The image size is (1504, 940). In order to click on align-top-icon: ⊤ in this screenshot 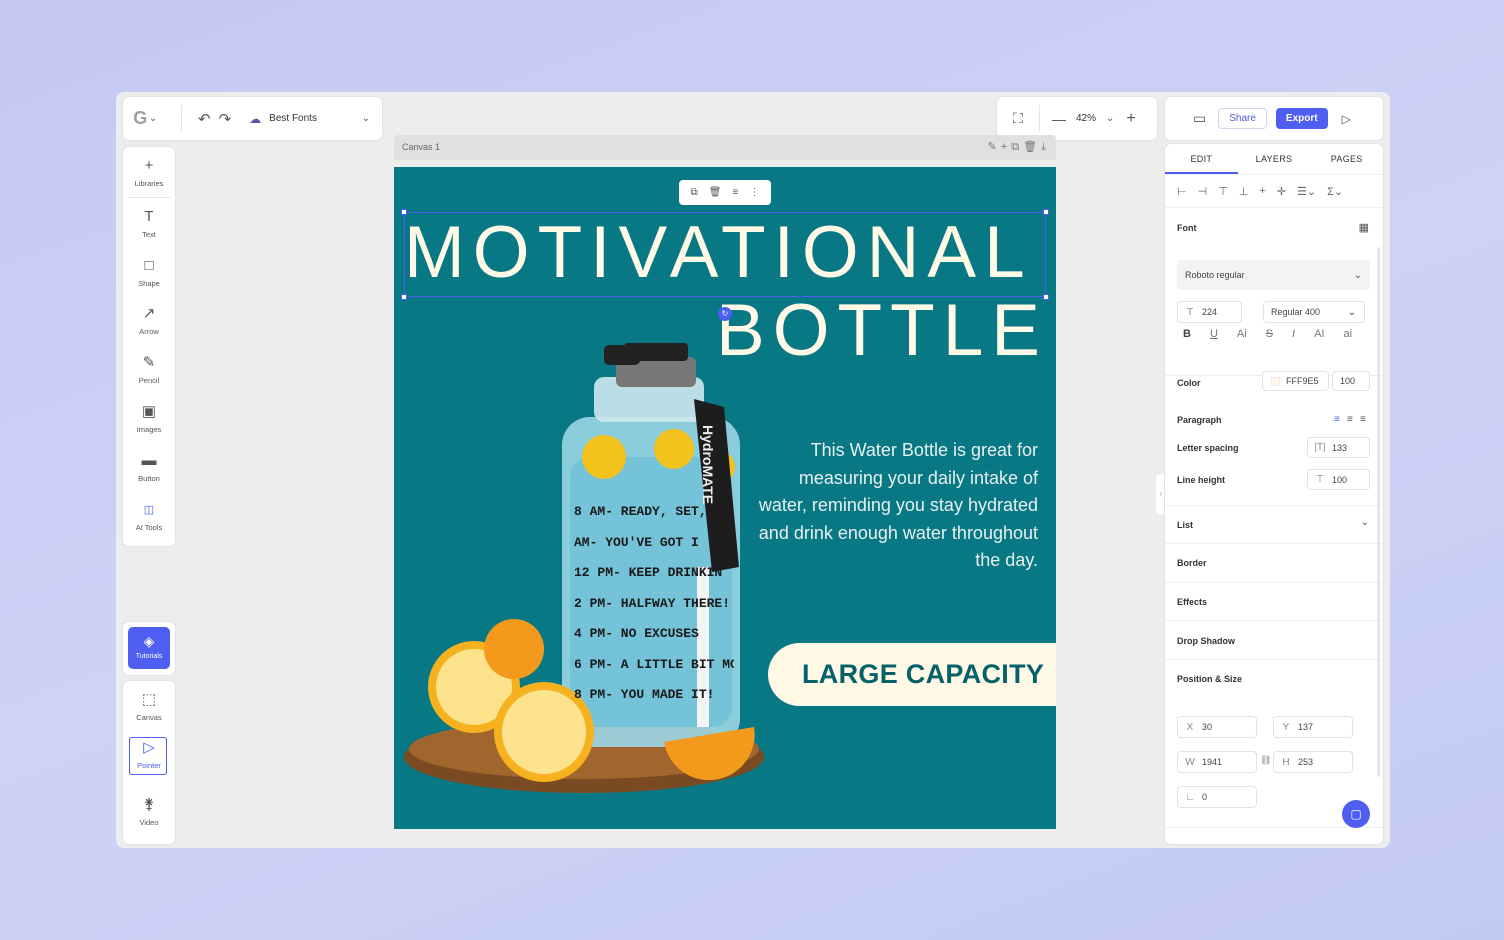, I will do `click(1223, 191)`.